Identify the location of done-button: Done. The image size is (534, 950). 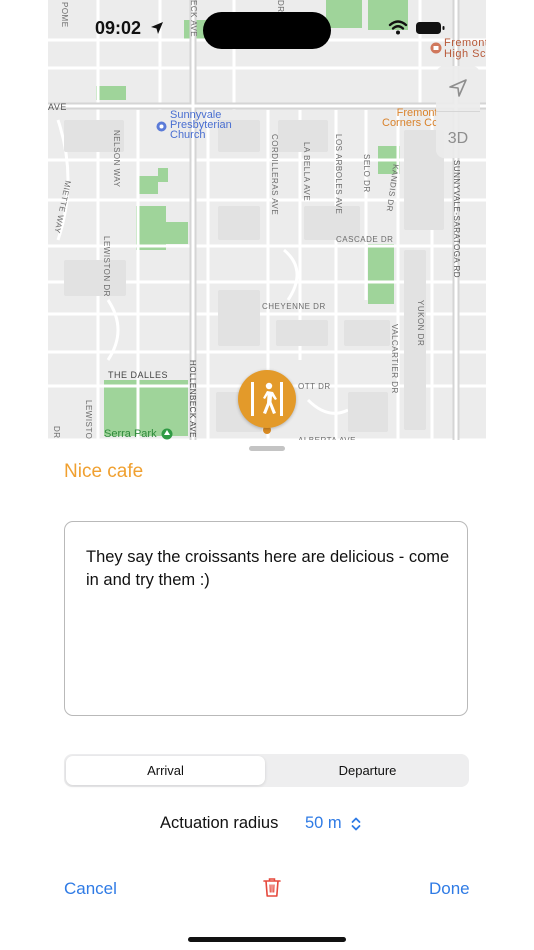
(449, 889).